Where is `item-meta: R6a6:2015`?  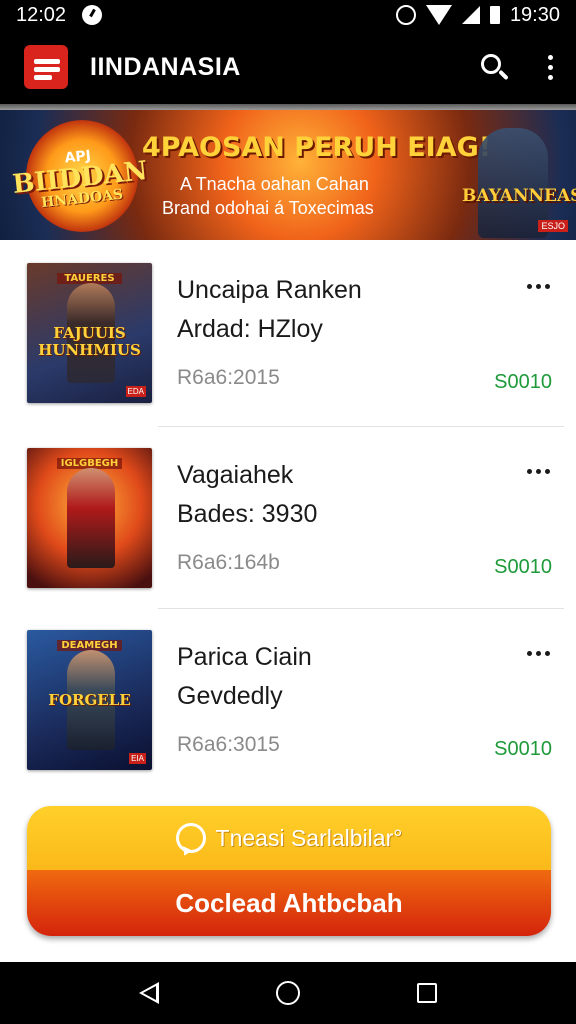
item-meta: R6a6:2015 is located at coordinates (228, 377).